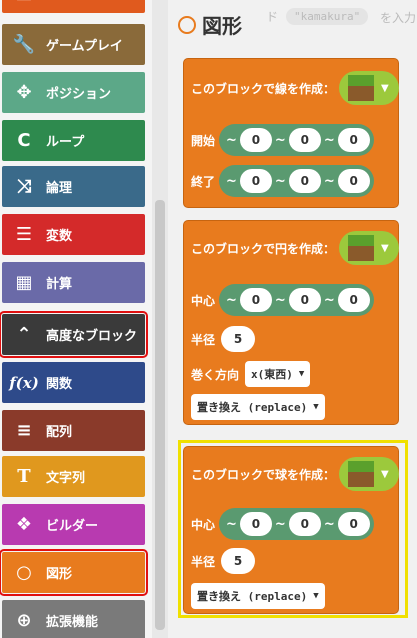 Image resolution: width=417 pixels, height=638 pixels. I want to click on radius-input: 5, so click(238, 339).